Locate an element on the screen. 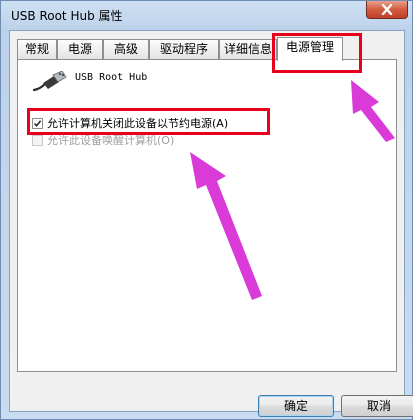  arrow-to-option-icon is located at coordinates (226, 226).